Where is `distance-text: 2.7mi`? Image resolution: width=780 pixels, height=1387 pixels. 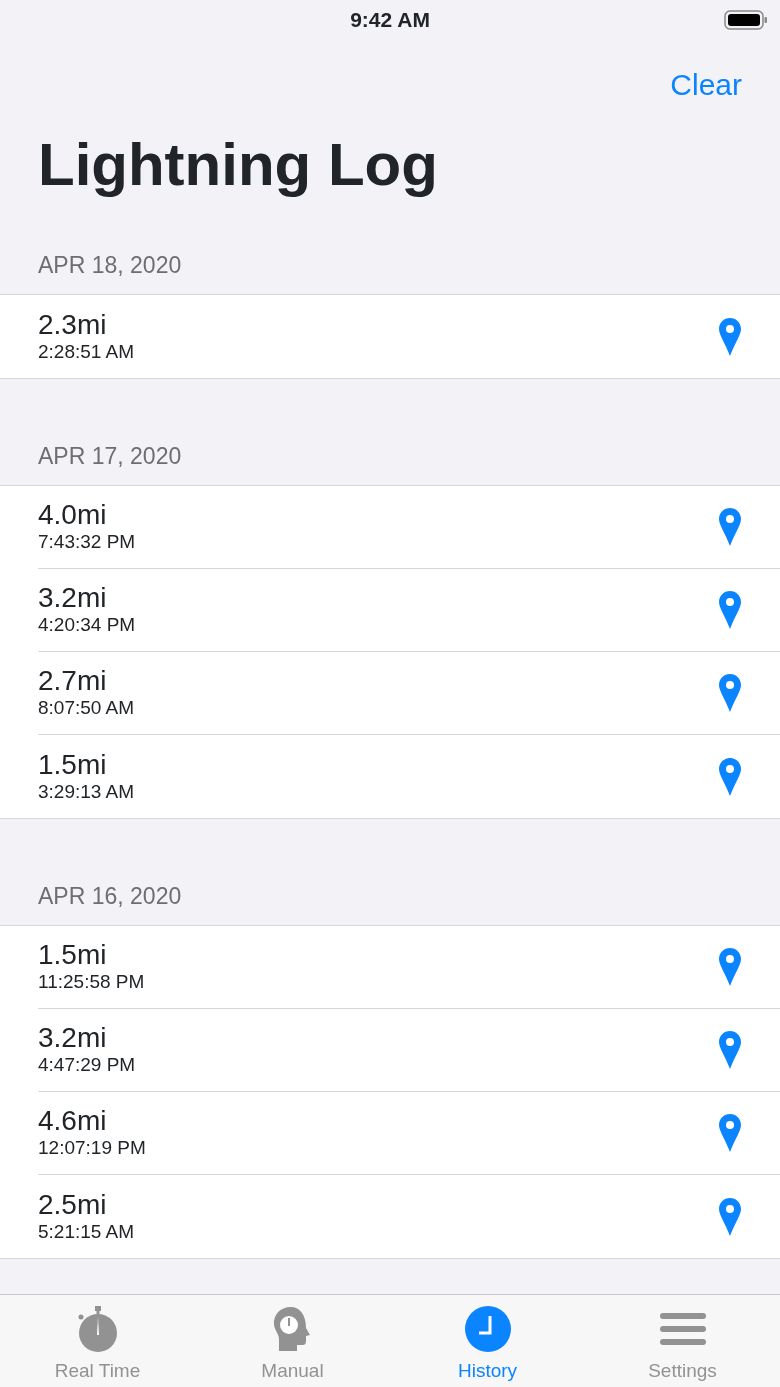
distance-text: 2.7mi is located at coordinates (72, 681).